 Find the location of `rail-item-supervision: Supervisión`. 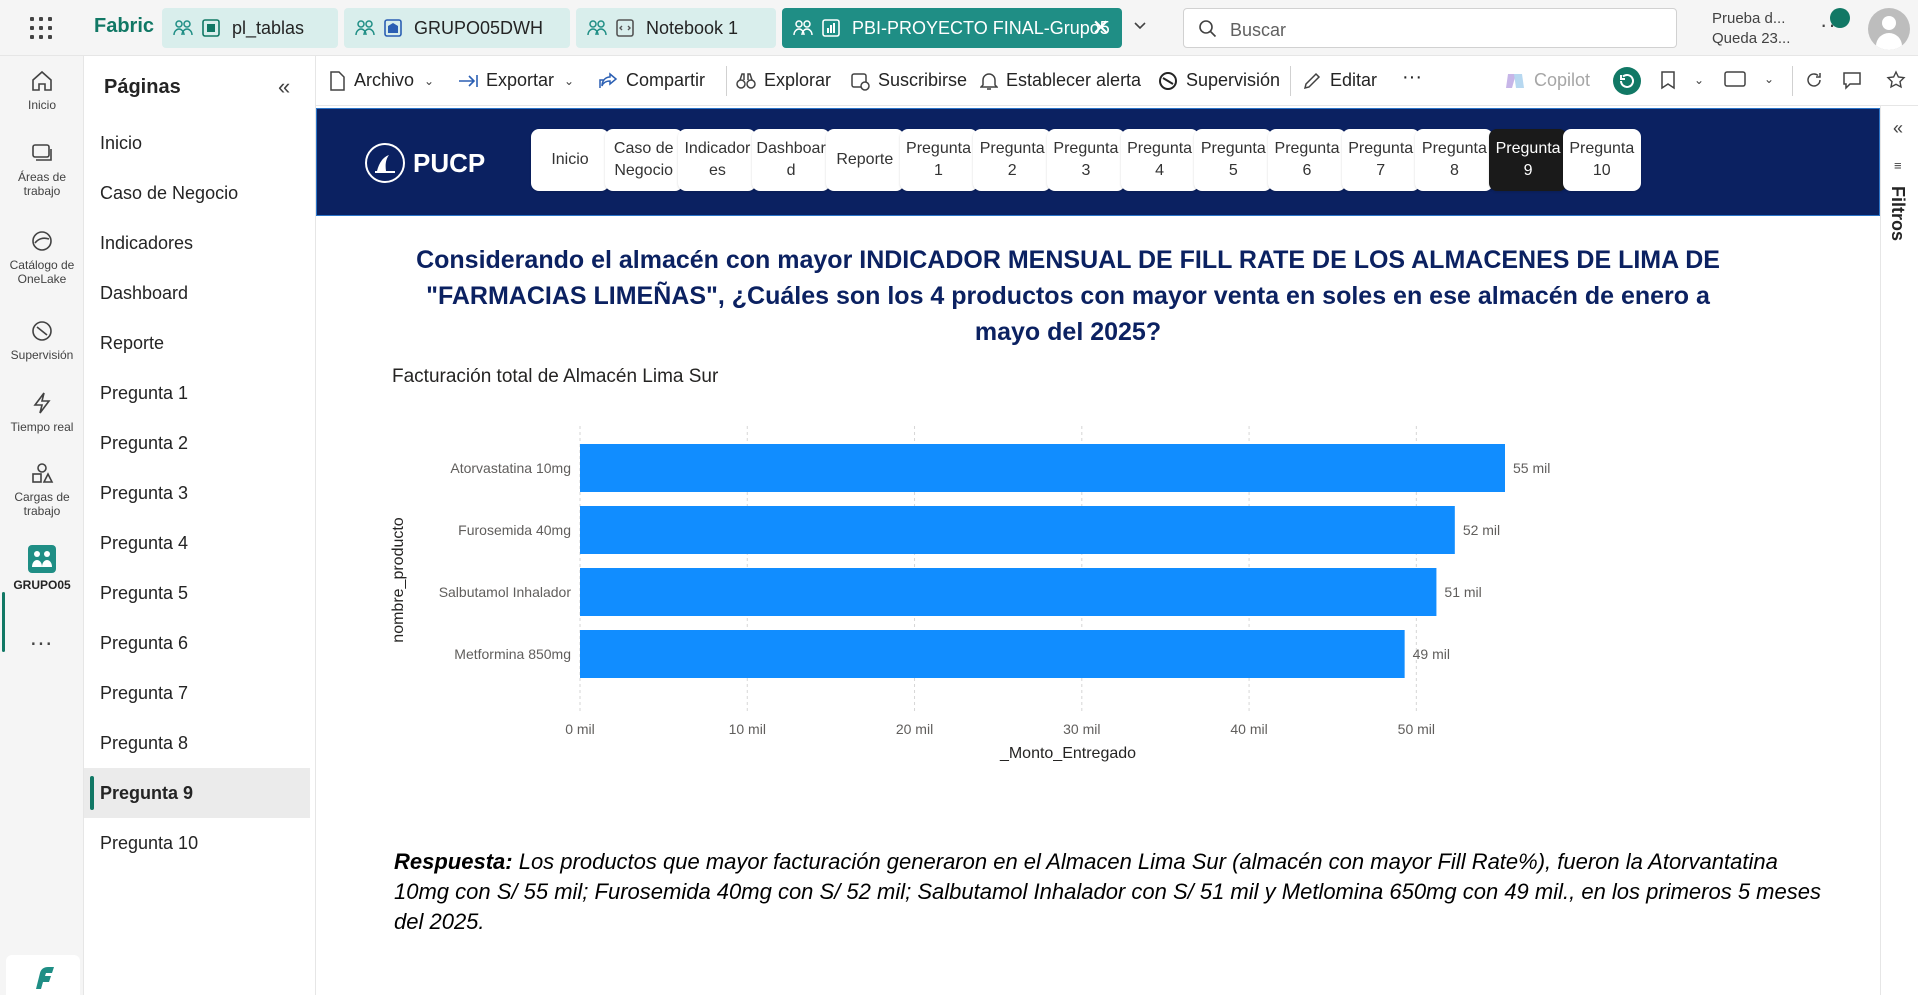

rail-item-supervision: Supervisión is located at coordinates (42, 340).